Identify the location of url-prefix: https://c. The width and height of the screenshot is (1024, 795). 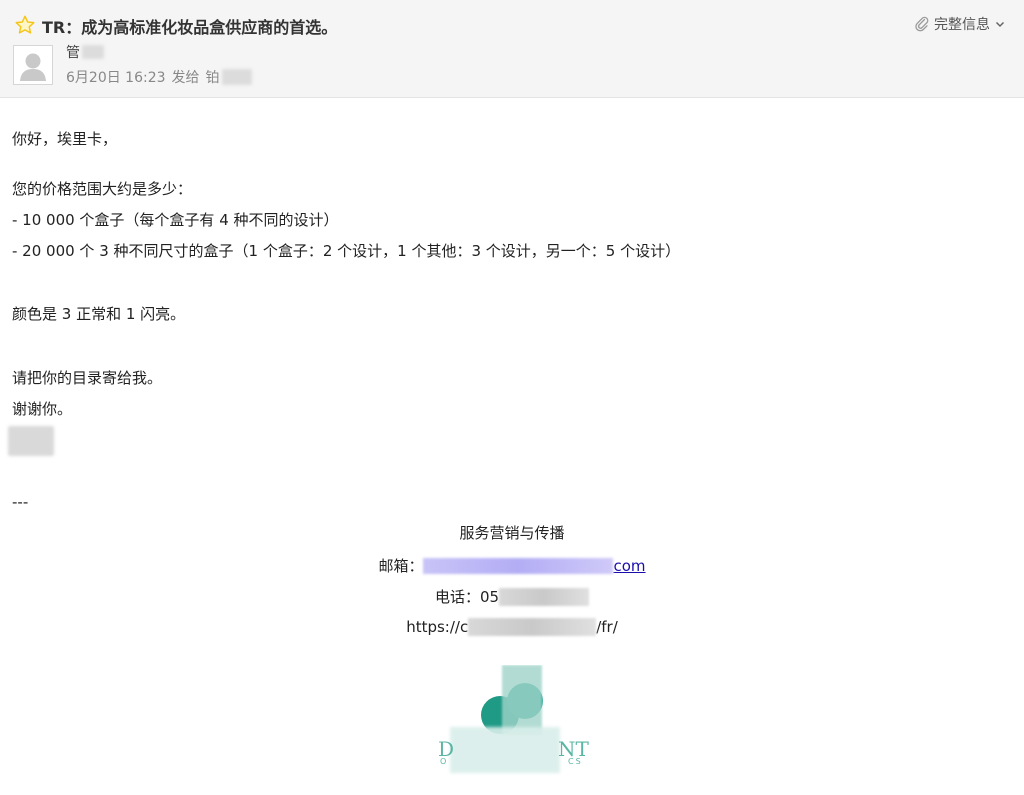
(437, 627).